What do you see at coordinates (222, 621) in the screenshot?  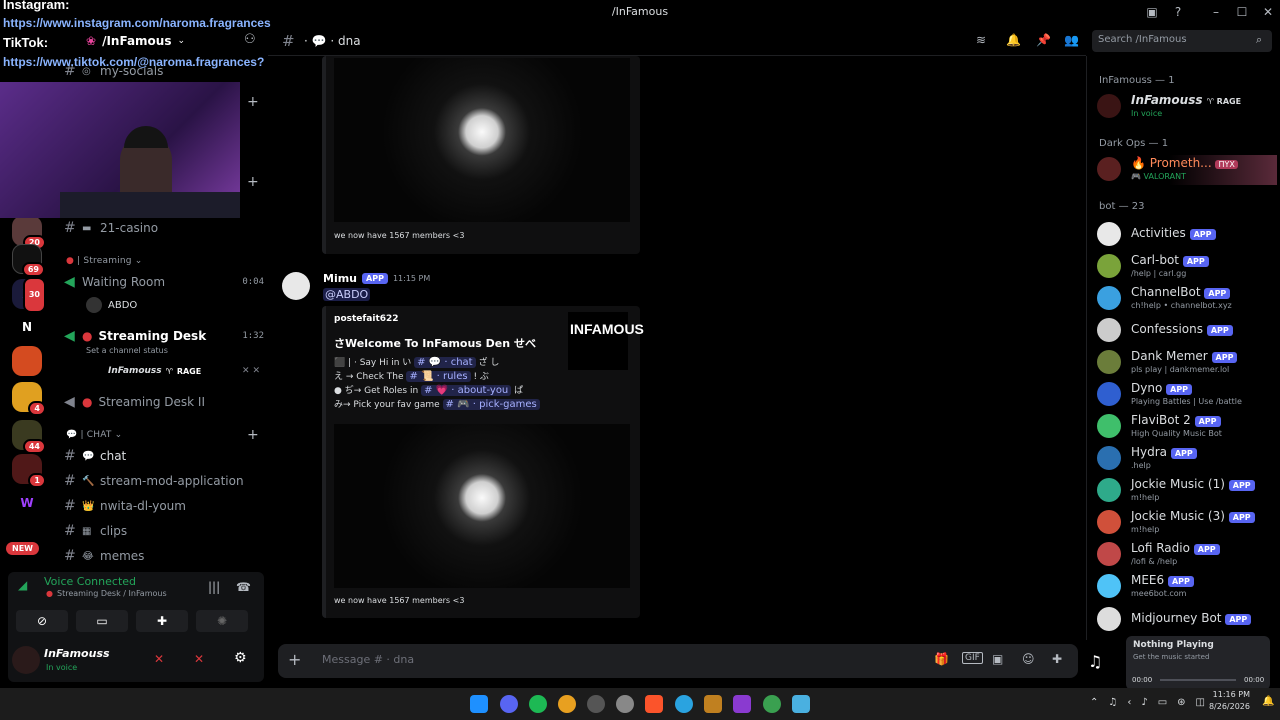 I see `soundboard-button: ✺` at bounding box center [222, 621].